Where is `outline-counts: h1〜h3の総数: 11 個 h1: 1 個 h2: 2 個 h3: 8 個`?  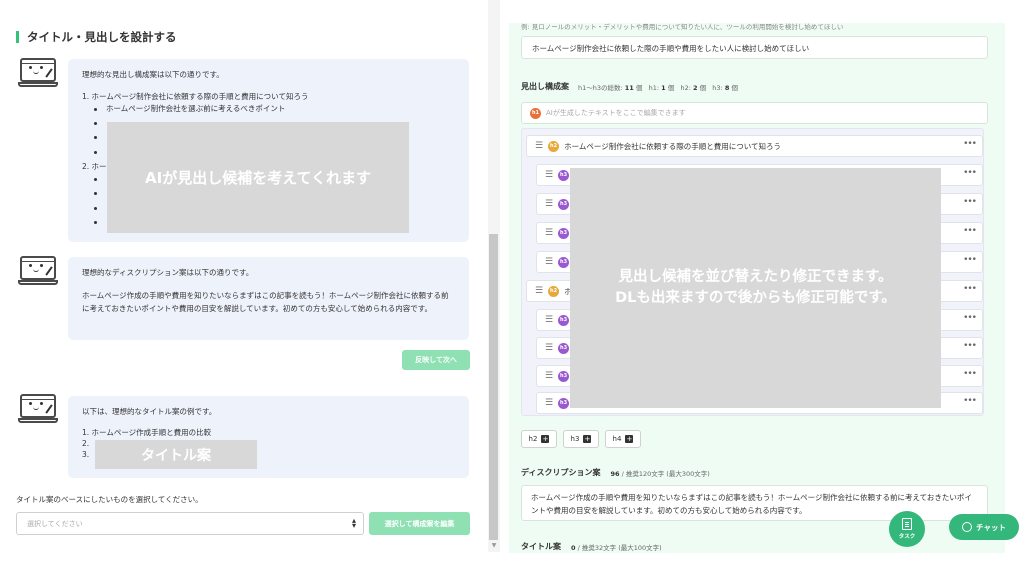
outline-counts: h1〜h3の総数: 11 個 h1: 1 個 h2: 2 個 h3: 8 個 is located at coordinates (658, 87).